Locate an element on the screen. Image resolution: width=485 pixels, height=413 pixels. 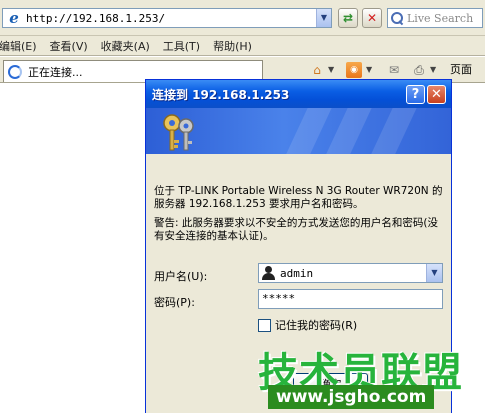
help-button: ? is located at coordinates (415, 94).